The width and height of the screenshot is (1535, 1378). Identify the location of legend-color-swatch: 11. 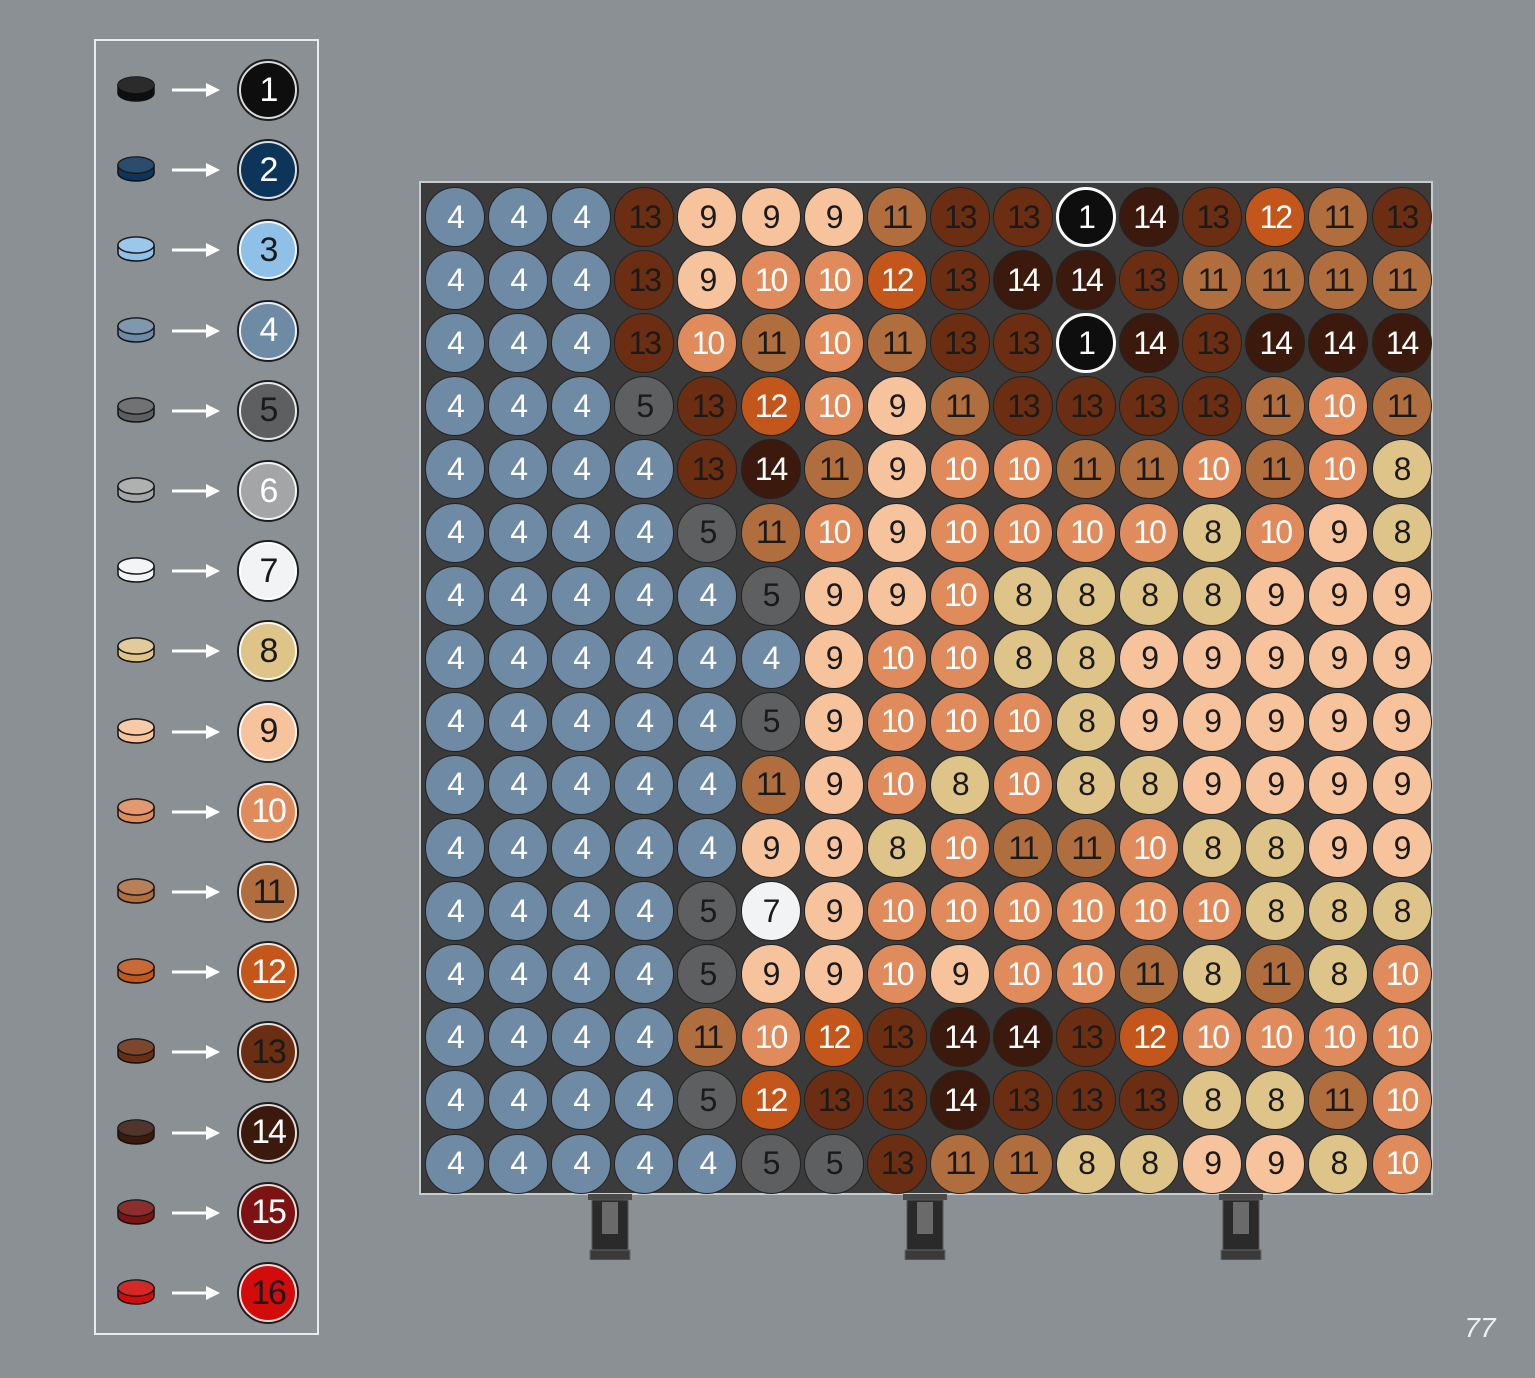
(268, 892).